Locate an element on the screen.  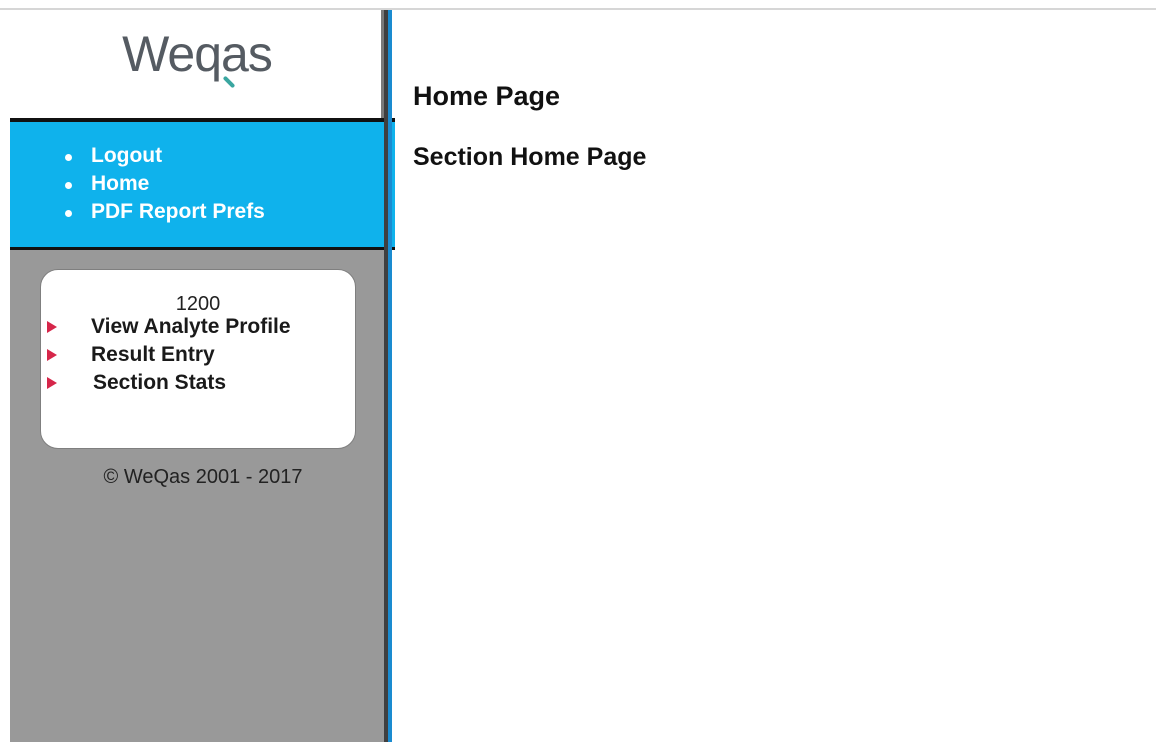
page-title: Home Page is located at coordinates (487, 96).